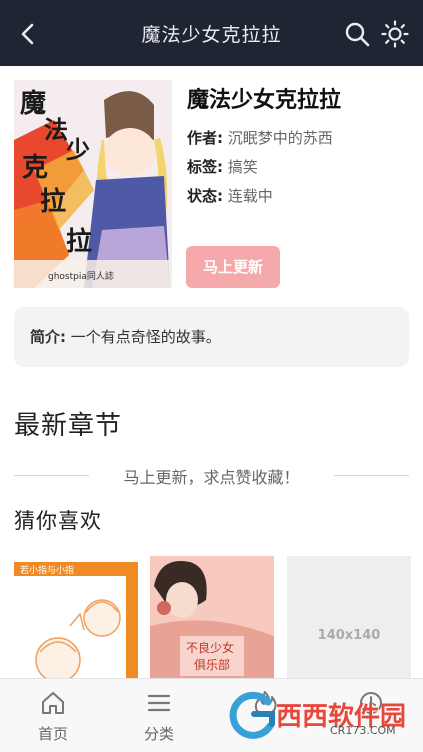  I want to click on status-row: 状态: 连载中, so click(230, 195).